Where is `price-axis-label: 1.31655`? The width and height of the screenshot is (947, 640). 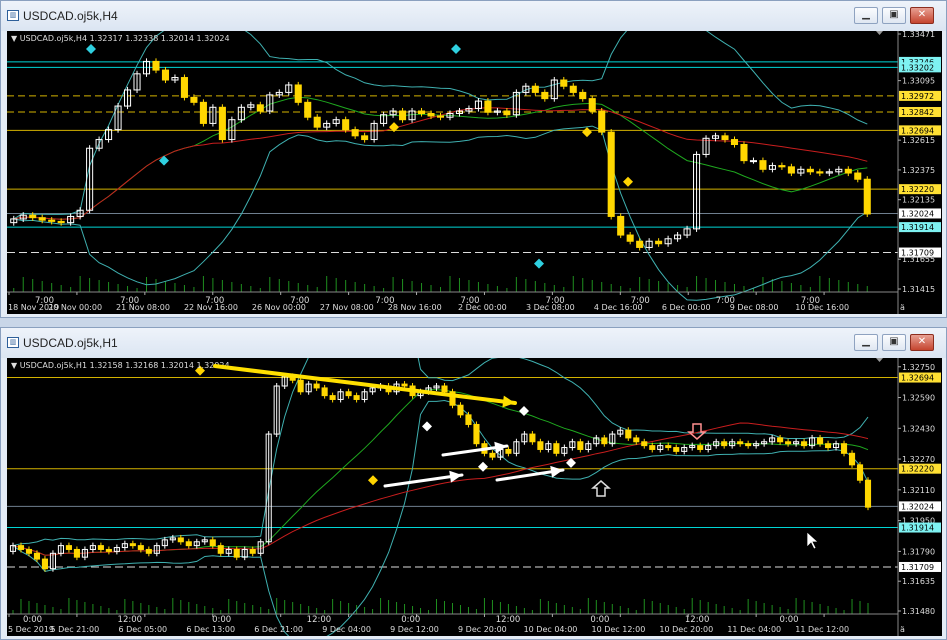 price-axis-label: 1.31655 is located at coordinates (918, 259).